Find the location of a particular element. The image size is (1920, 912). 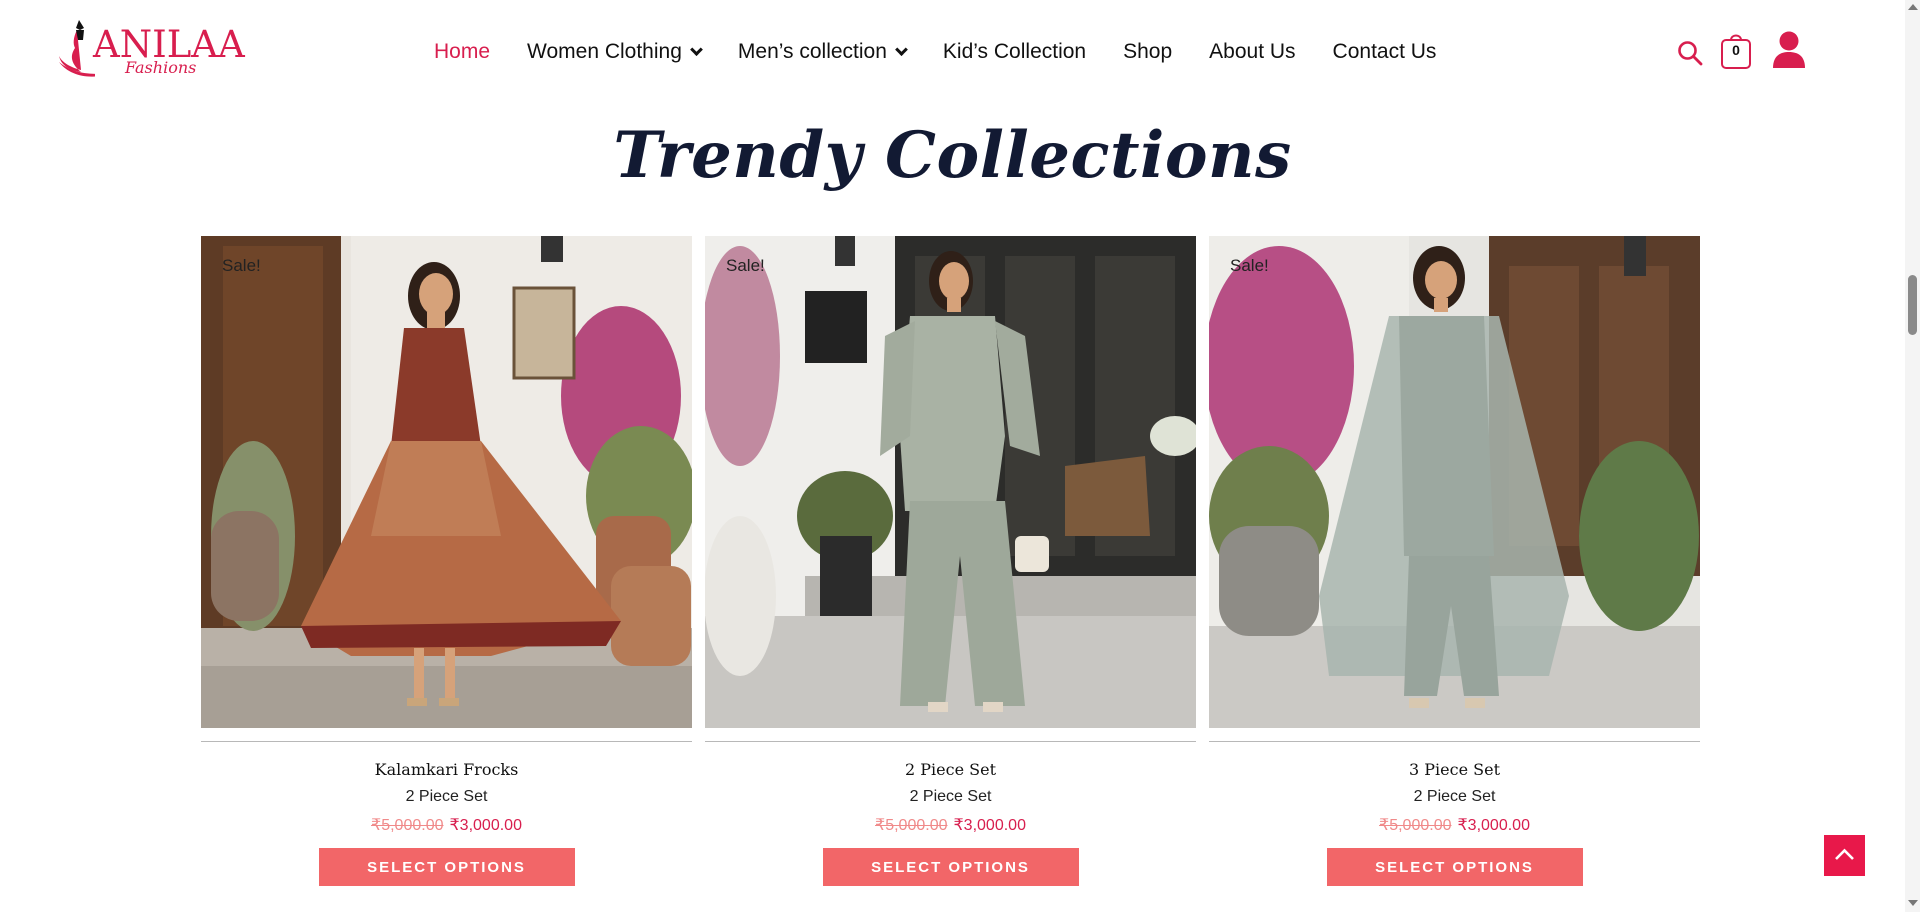

back-to-top-button is located at coordinates (1844, 855).